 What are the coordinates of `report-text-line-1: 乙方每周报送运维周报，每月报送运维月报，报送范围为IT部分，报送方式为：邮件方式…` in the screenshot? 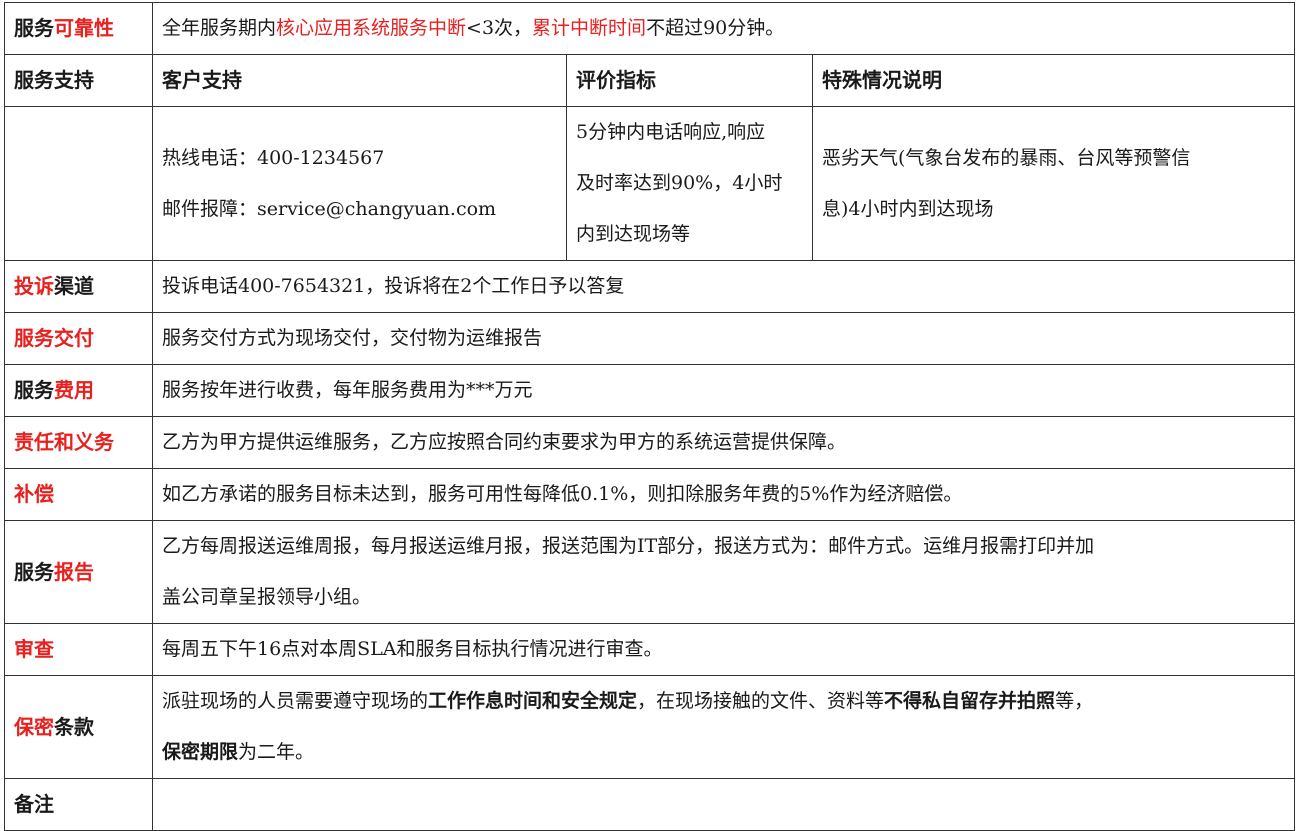 It's located at (628, 546).